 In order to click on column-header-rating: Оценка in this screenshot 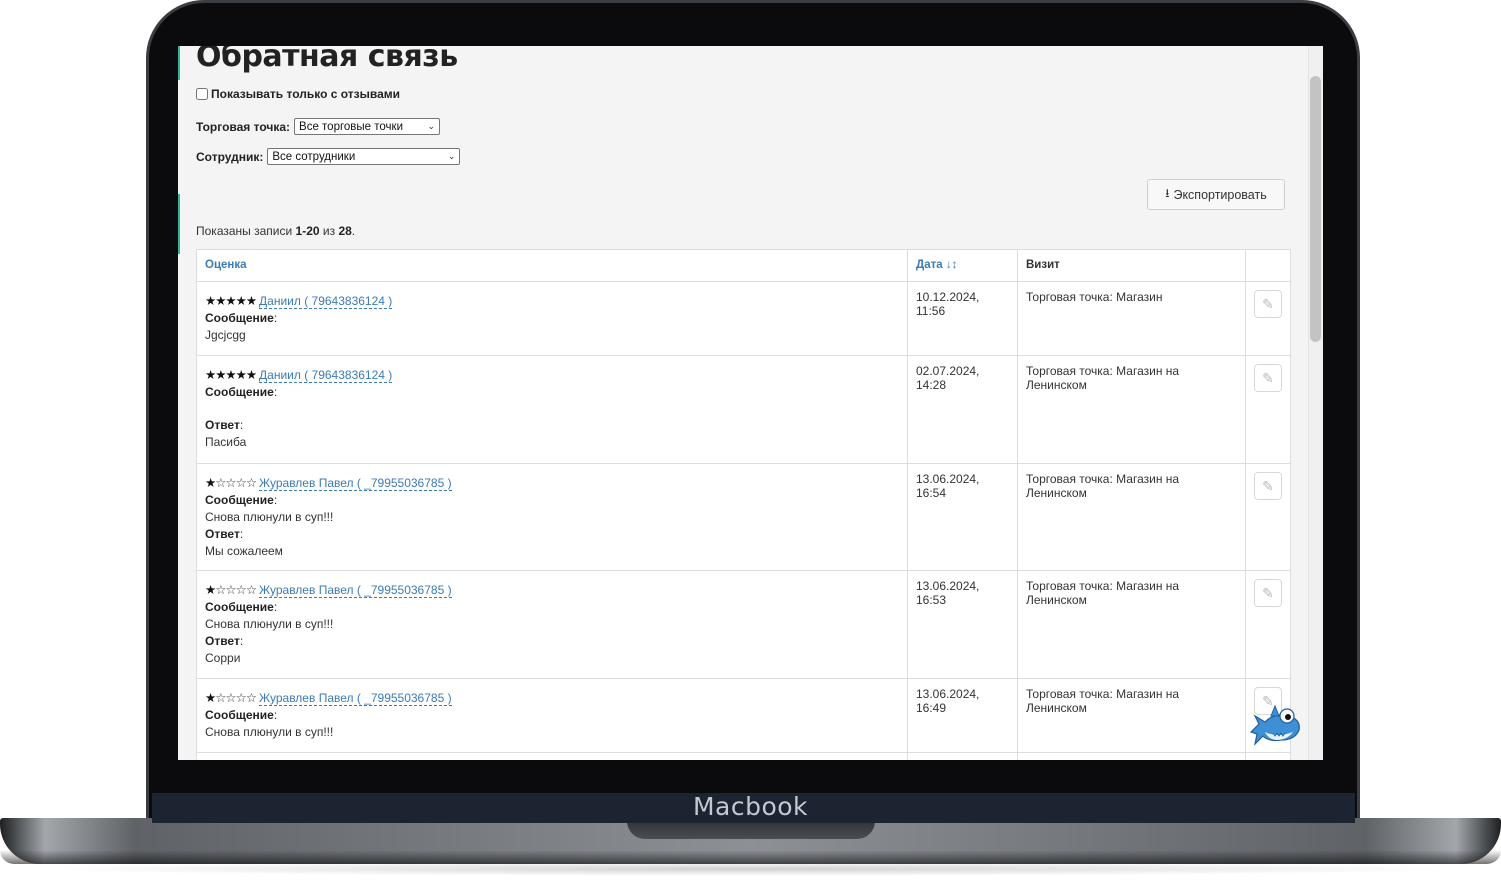, I will do `click(552, 265)`.